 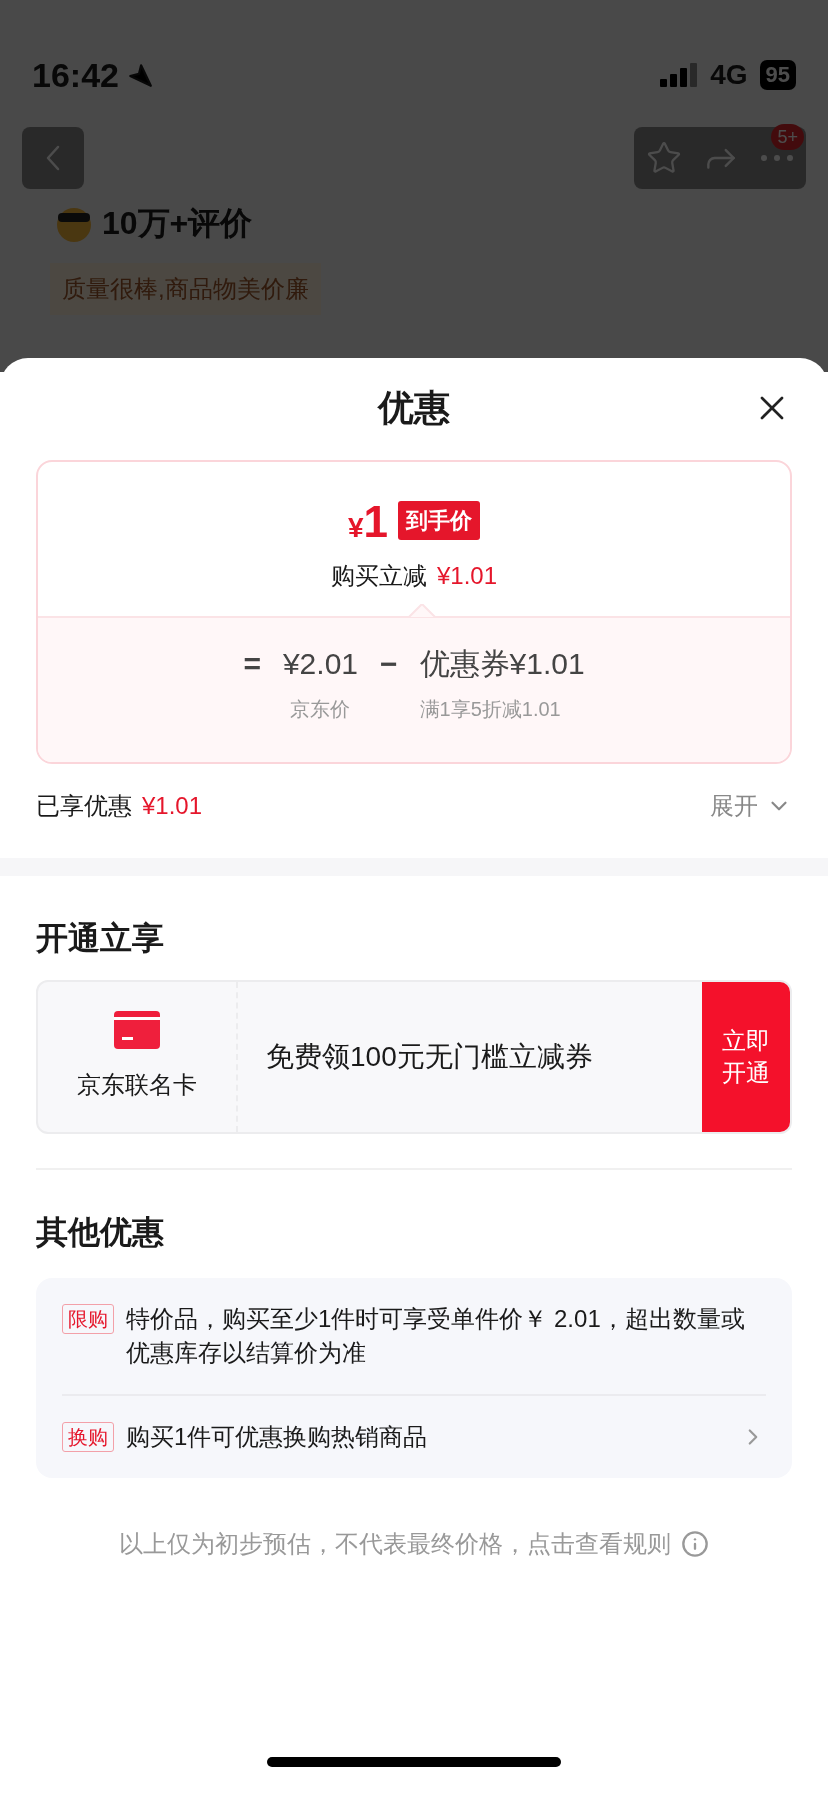 What do you see at coordinates (252, 664) in the screenshot?
I see `equals-sign: =` at bounding box center [252, 664].